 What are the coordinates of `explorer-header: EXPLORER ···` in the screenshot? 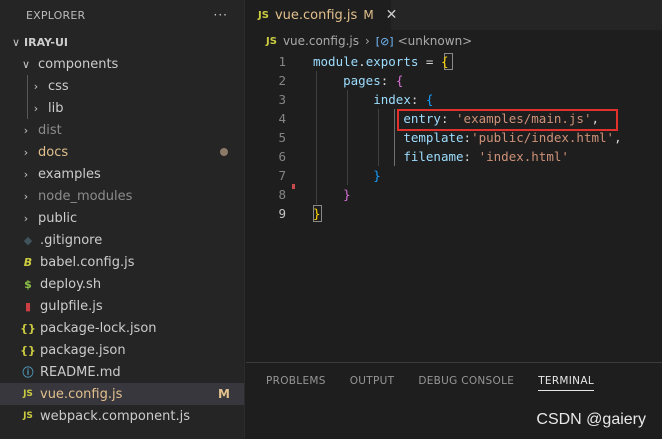 It's located at (122, 15).